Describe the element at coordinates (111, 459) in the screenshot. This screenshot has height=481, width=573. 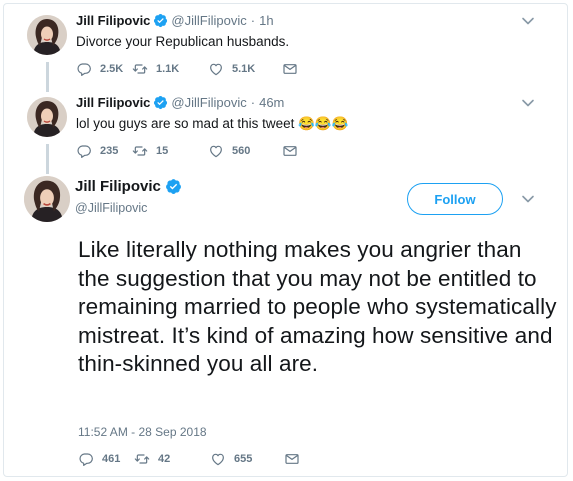
I see `reply-count: 461` at that location.